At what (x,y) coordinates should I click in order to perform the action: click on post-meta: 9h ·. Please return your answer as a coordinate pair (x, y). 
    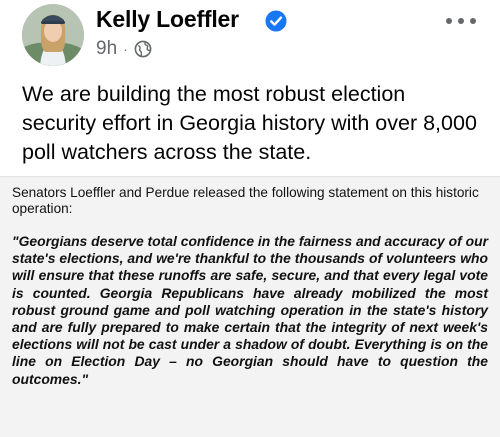
    Looking at the image, I should click on (124, 49).